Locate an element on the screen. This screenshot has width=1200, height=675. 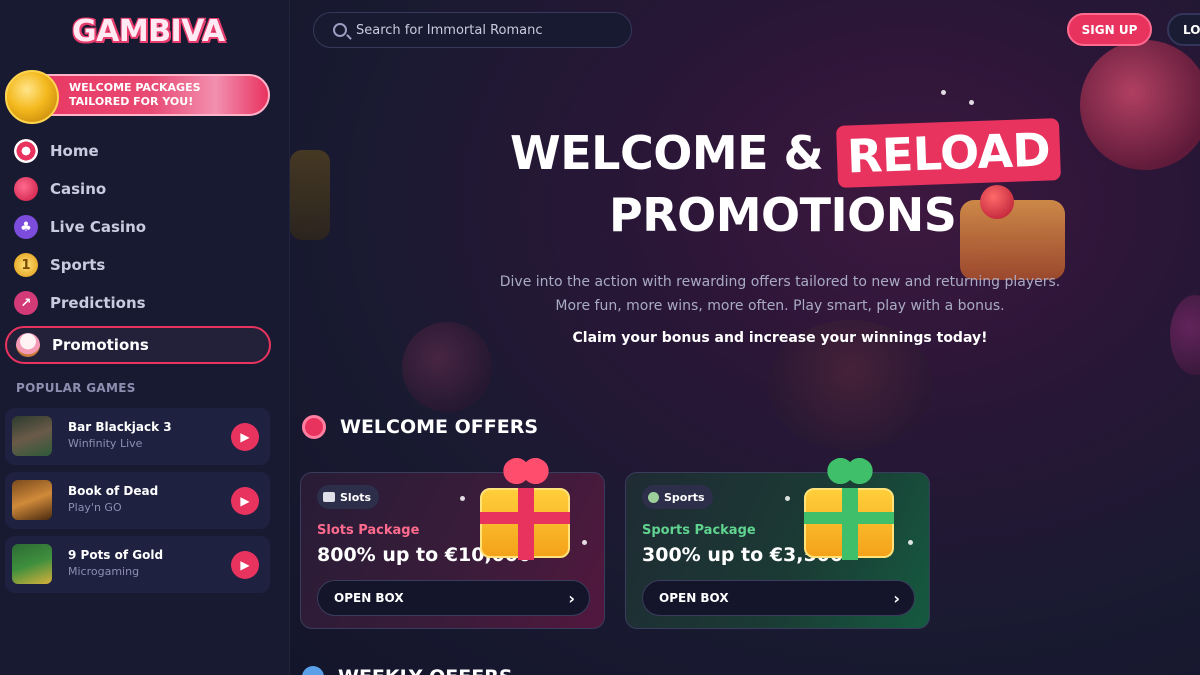
sidebar-item-casino: Casino is located at coordinates (145, 189).